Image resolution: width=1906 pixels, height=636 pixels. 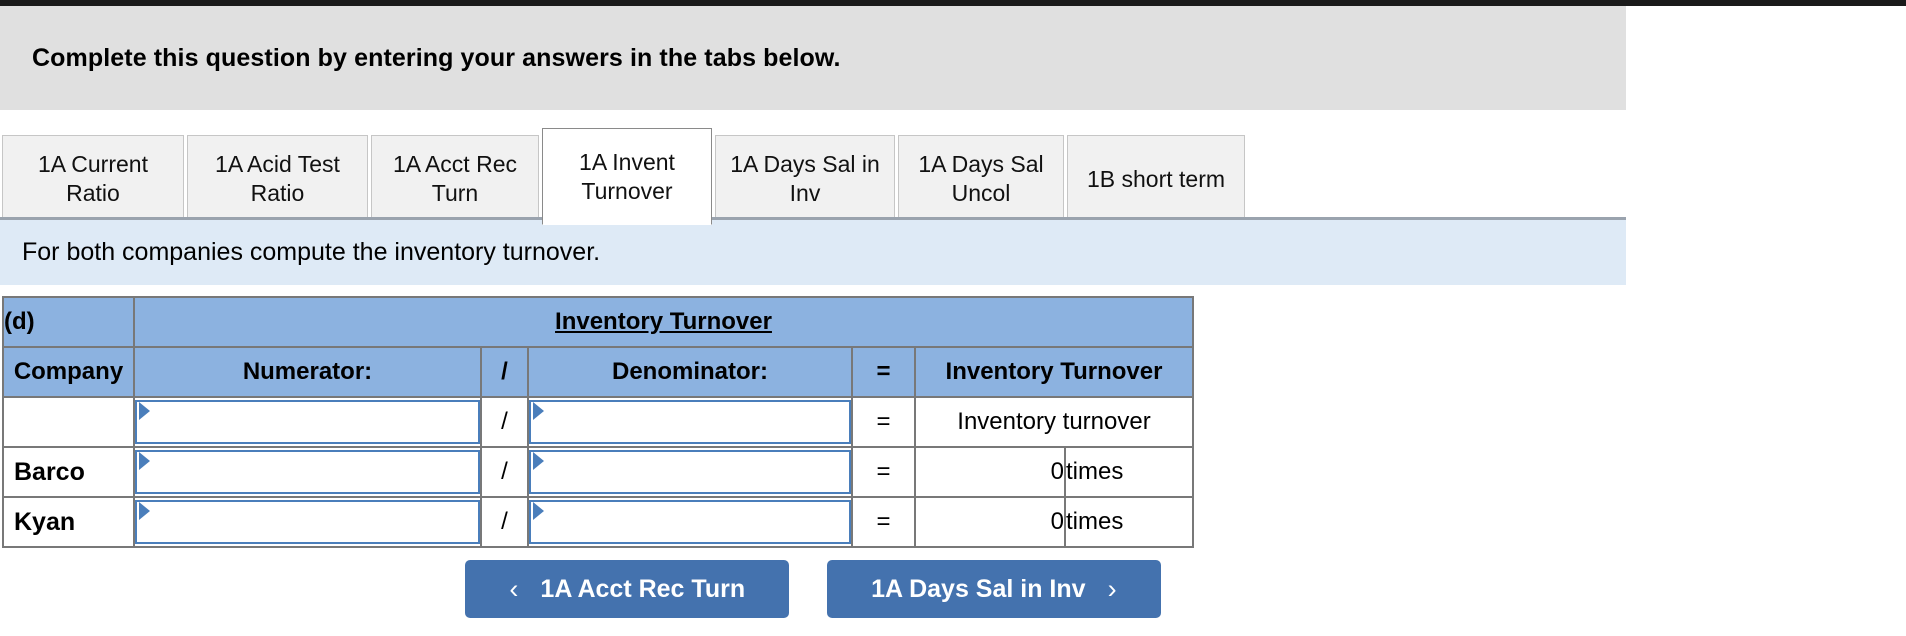 I want to click on company-name-cell, so click(x=68, y=422).